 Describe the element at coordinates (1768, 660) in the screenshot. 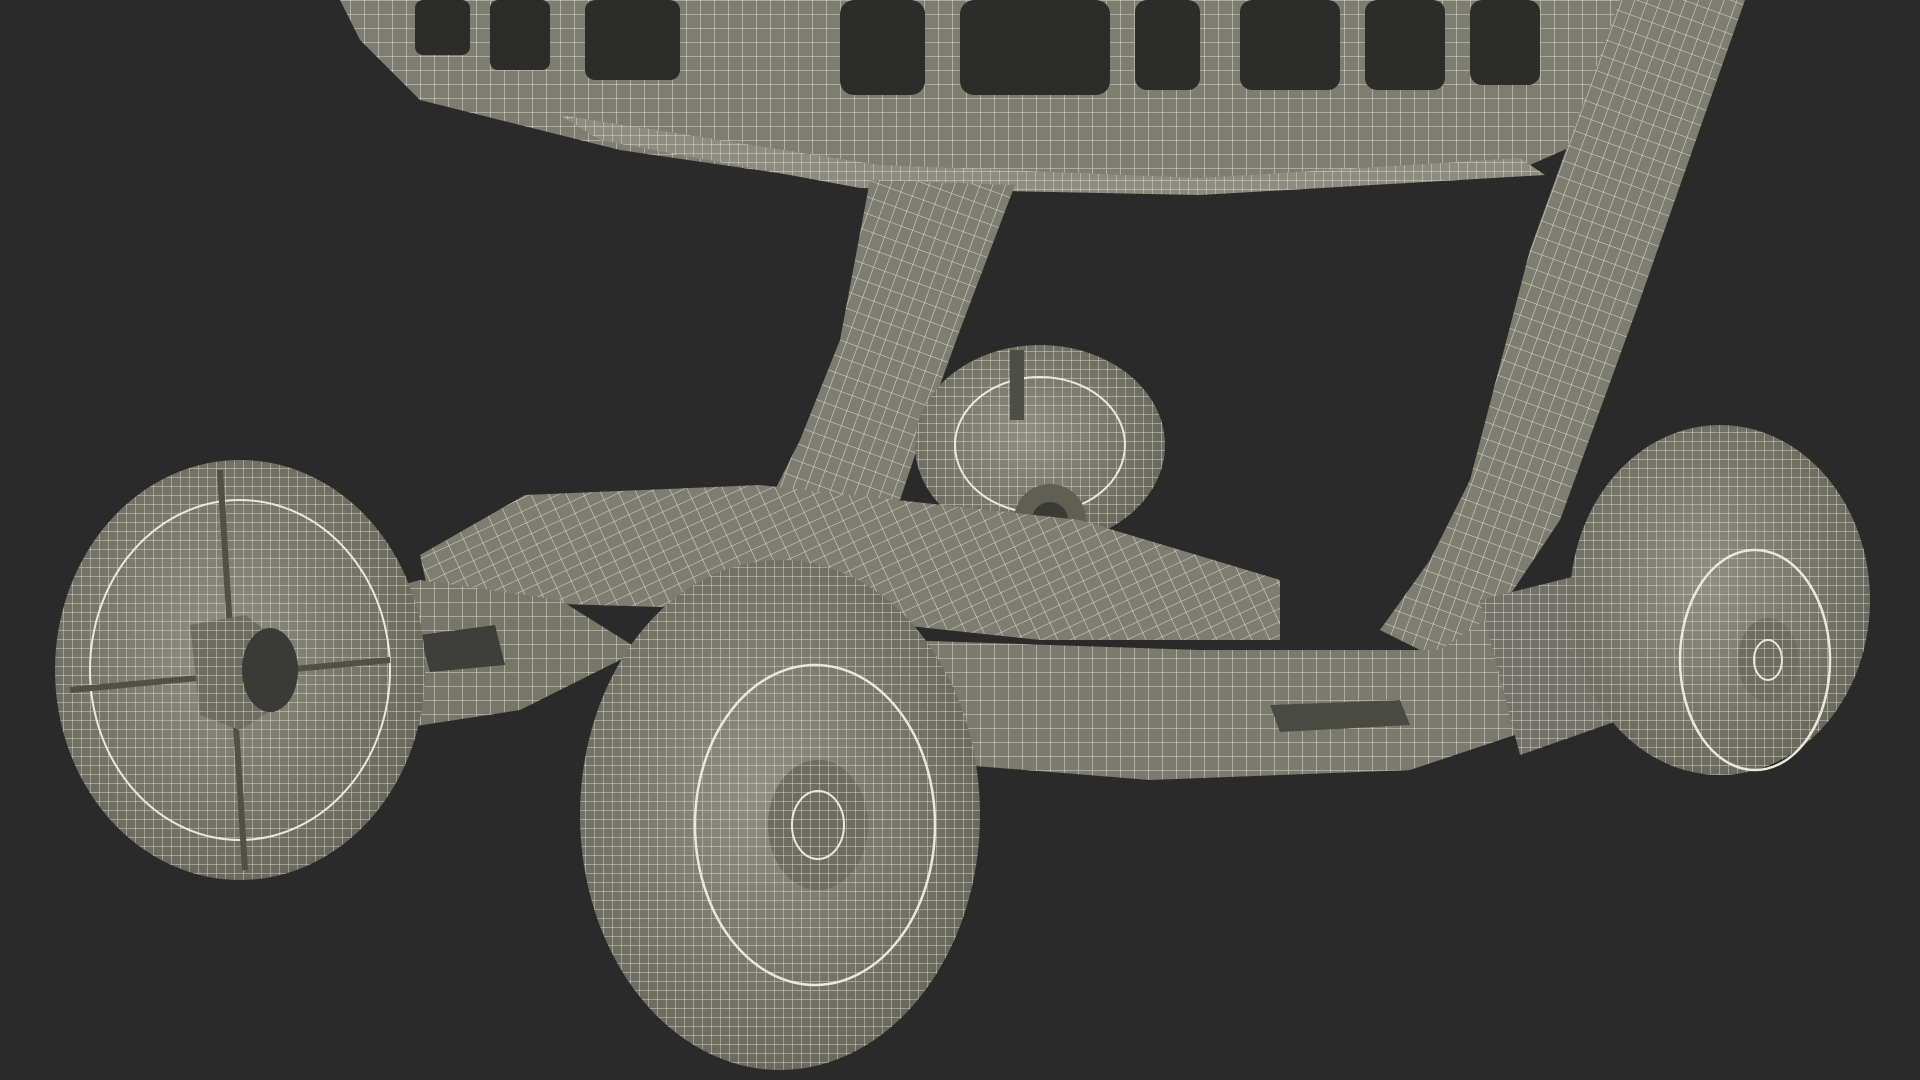

I see `rear-wheel-hub` at that location.